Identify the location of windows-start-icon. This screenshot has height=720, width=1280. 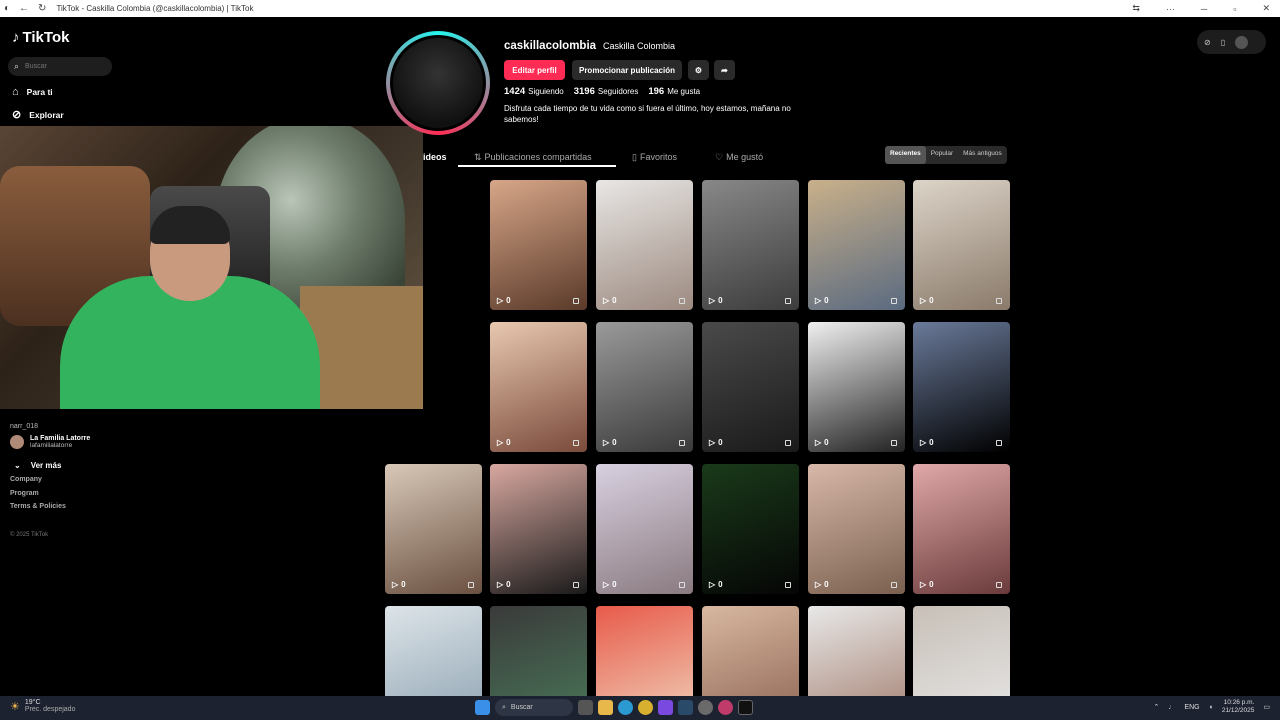
(482, 707).